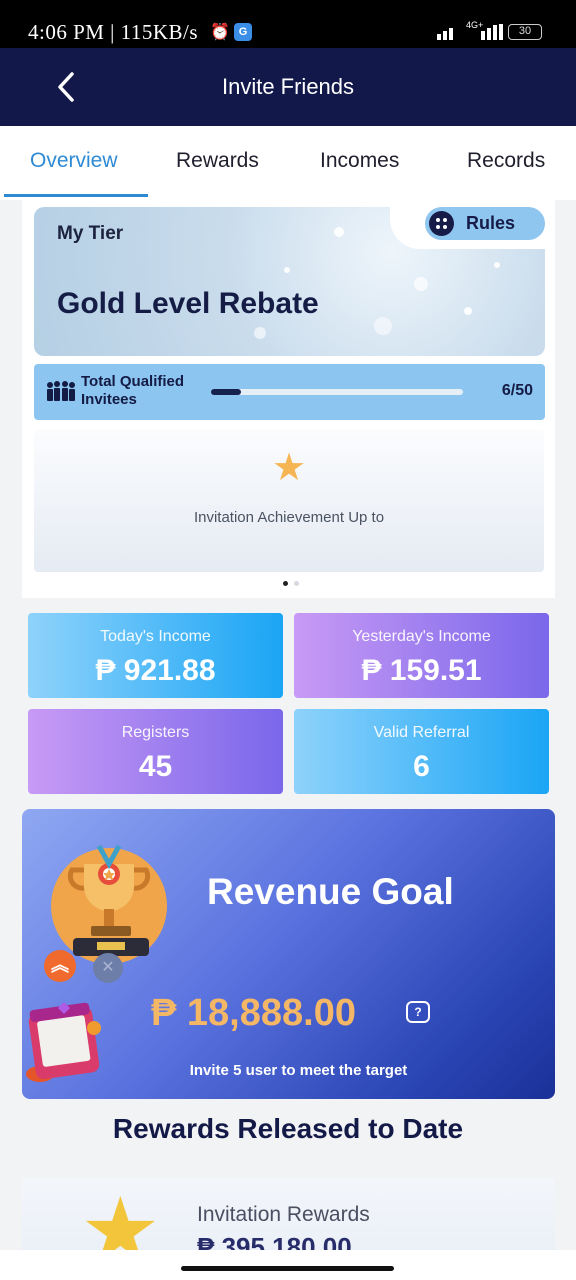 The image size is (576, 1280). I want to click on status-bar: 4:06 PM | 115KB/s ⏰ G 4G+ 30, so click(288, 24).